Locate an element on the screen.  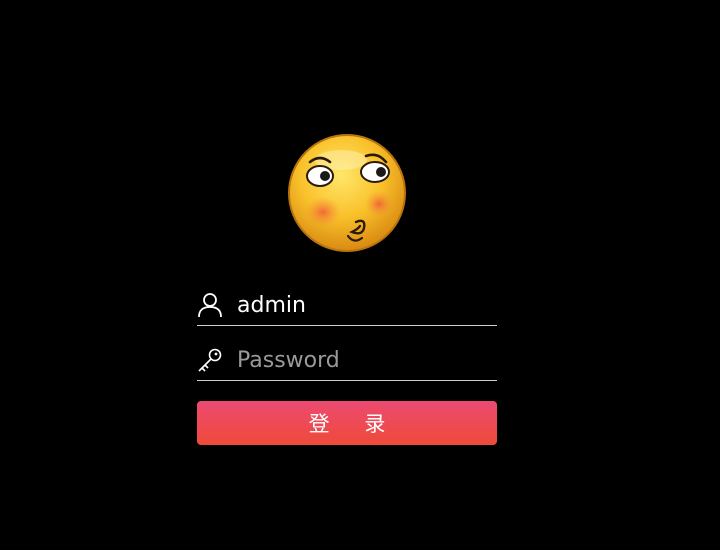
password-input is located at coordinates (362, 360).